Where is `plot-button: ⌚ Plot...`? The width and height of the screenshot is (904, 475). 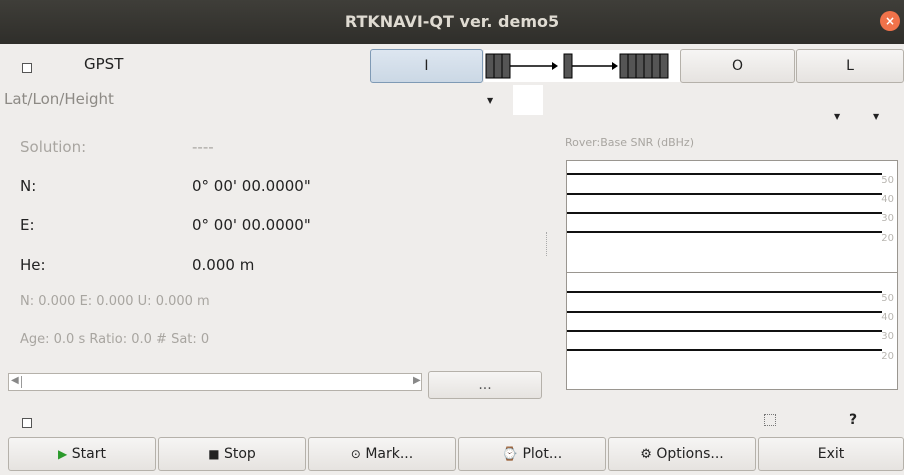
plot-button: ⌚ Plot... is located at coordinates (532, 454).